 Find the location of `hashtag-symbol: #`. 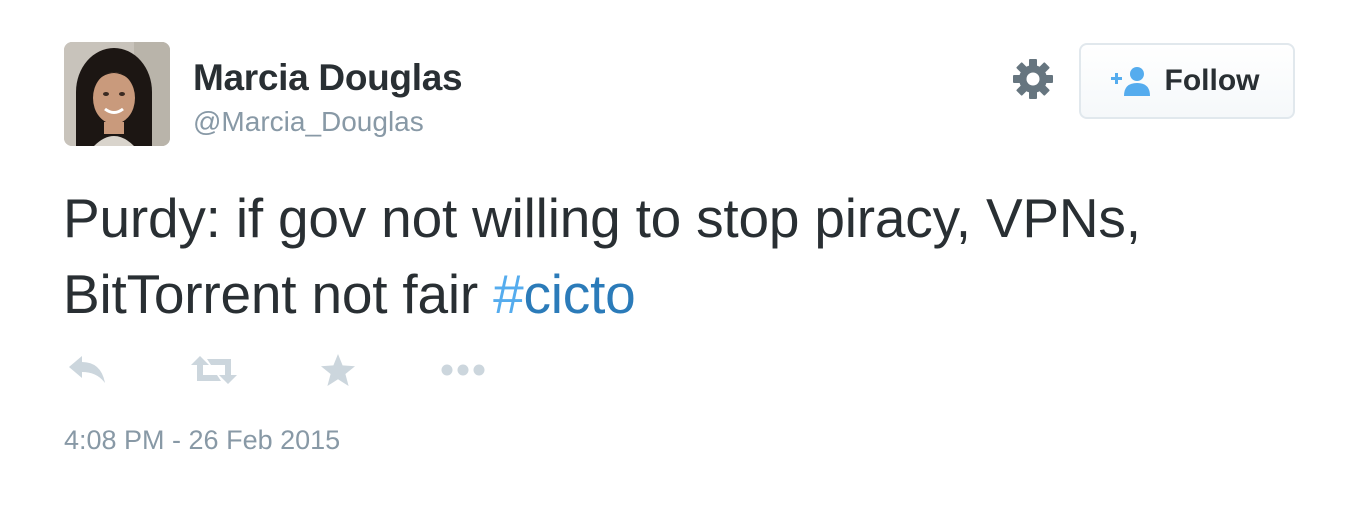

hashtag-symbol: # is located at coordinates (508, 294).